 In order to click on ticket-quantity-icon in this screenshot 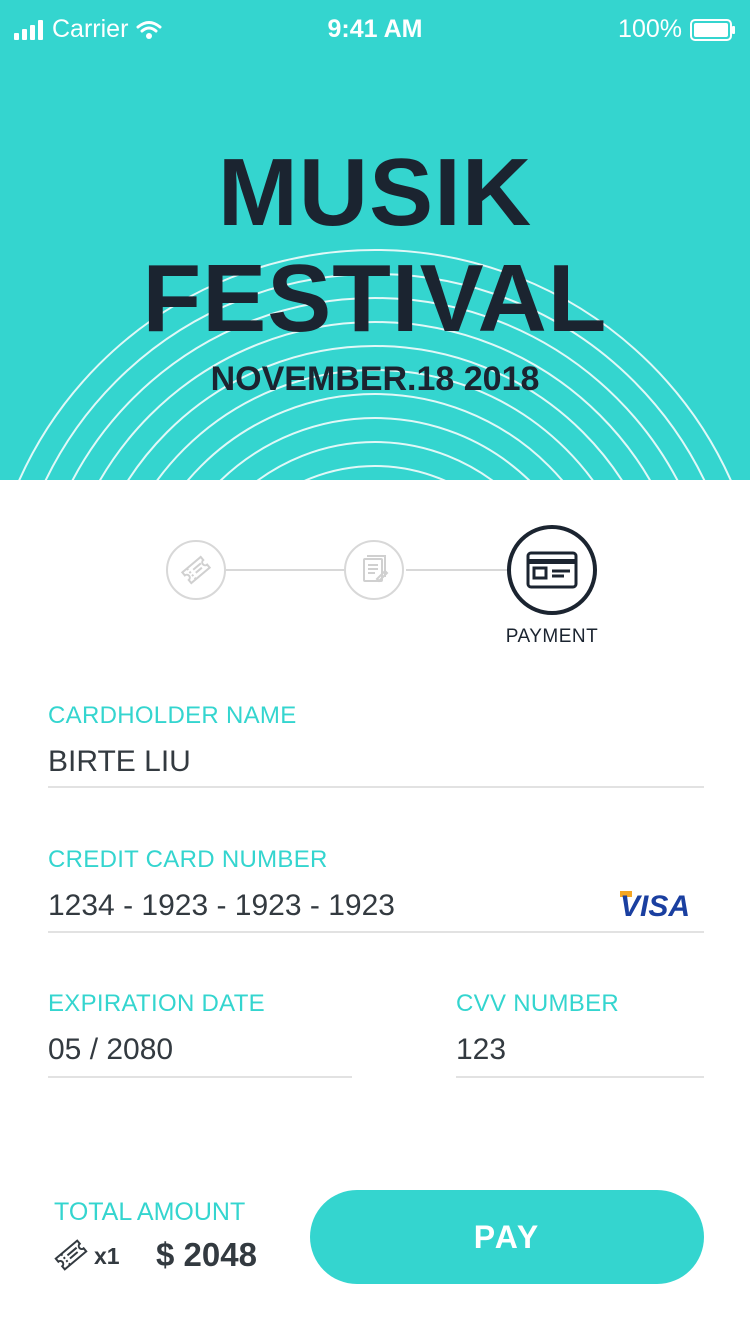, I will do `click(71, 1255)`.